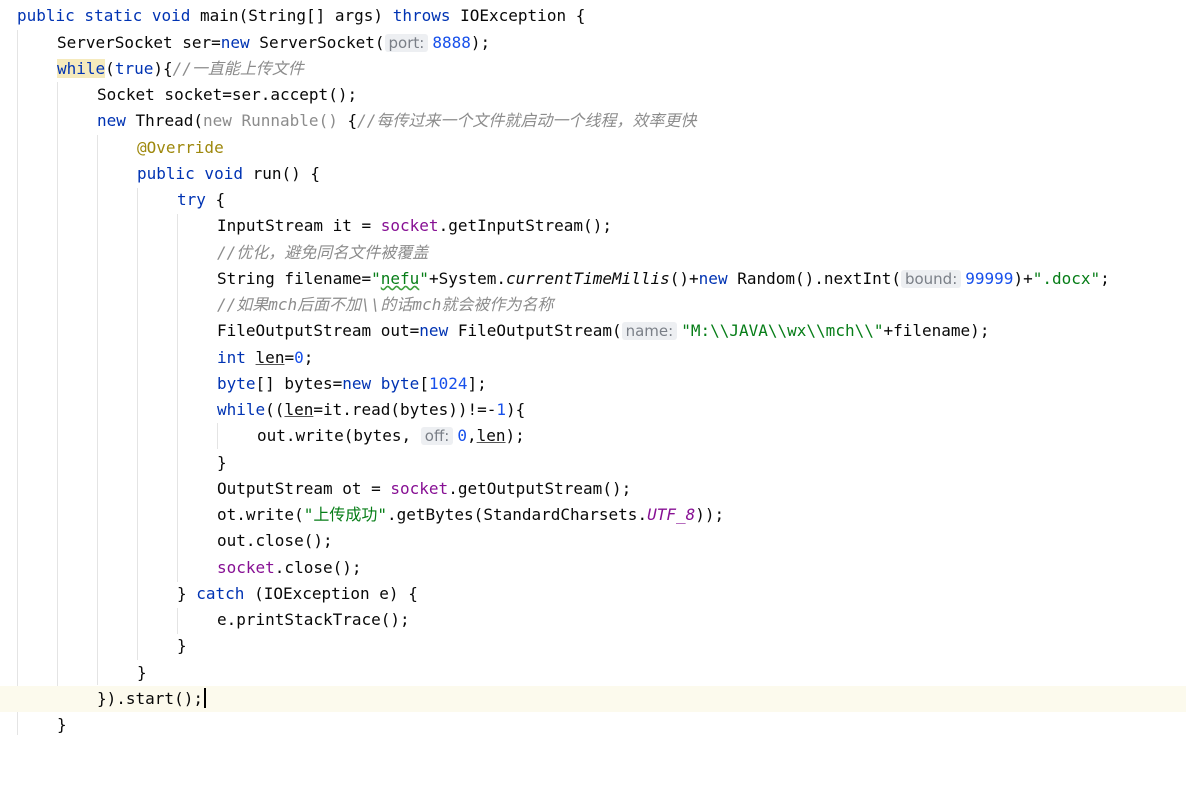 This screenshot has height=790, width=1186. I want to click on number-literal: 1024, so click(448, 383).